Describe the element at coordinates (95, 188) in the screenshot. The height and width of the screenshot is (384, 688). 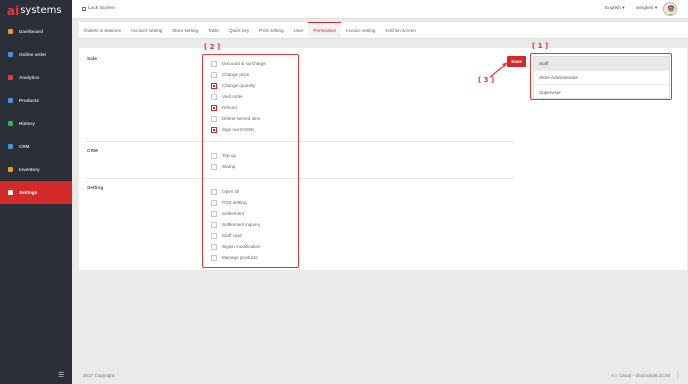
I see `section-label-setting: Setting` at that location.